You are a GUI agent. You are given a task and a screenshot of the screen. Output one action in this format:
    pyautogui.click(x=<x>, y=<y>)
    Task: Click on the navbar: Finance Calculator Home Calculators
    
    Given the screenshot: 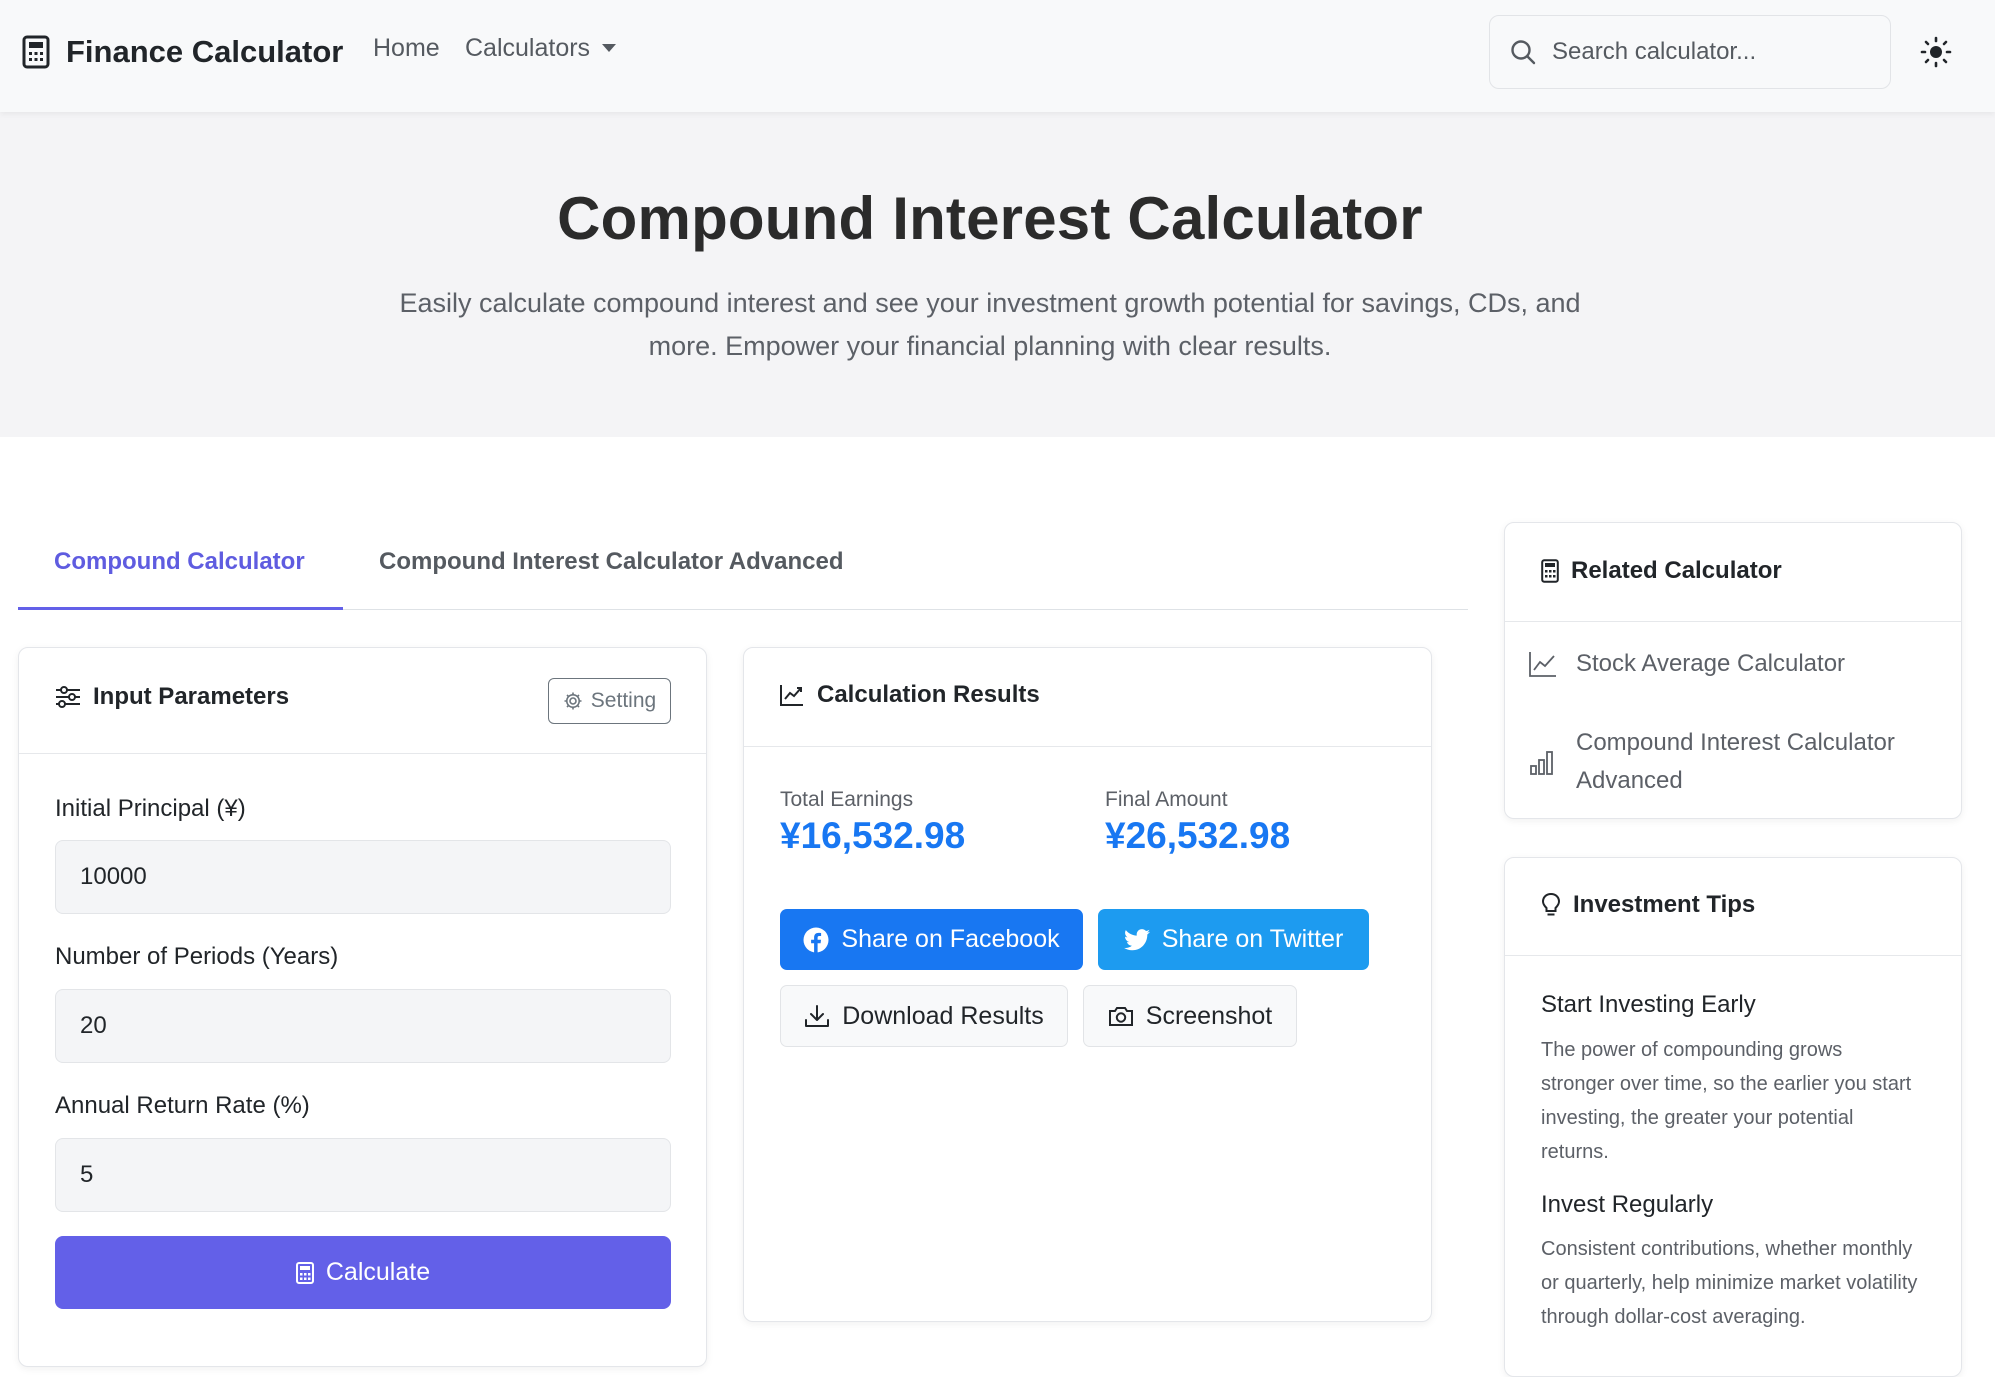 What is the action you would take?
    pyautogui.click(x=997, y=56)
    